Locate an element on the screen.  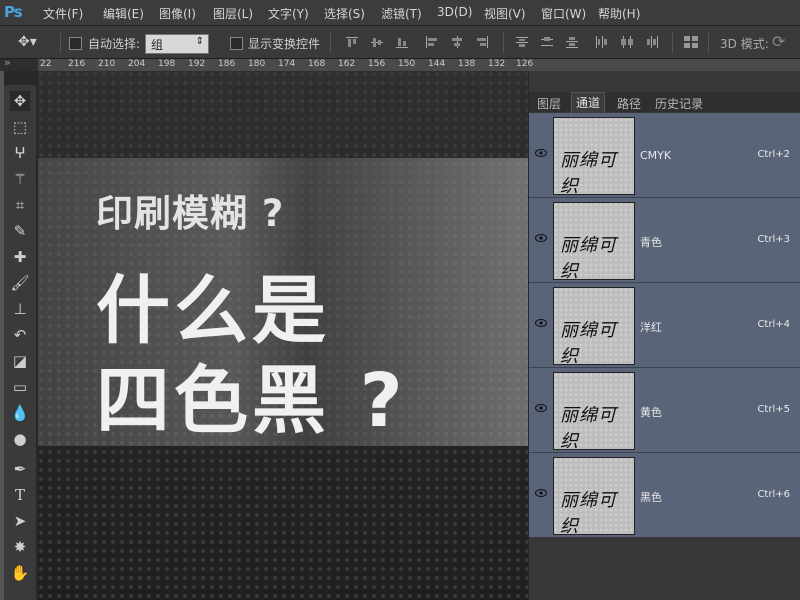
channel-row-cmyk: 丽绵可织 CMYK Ctrl+2 is located at coordinates (664, 155).